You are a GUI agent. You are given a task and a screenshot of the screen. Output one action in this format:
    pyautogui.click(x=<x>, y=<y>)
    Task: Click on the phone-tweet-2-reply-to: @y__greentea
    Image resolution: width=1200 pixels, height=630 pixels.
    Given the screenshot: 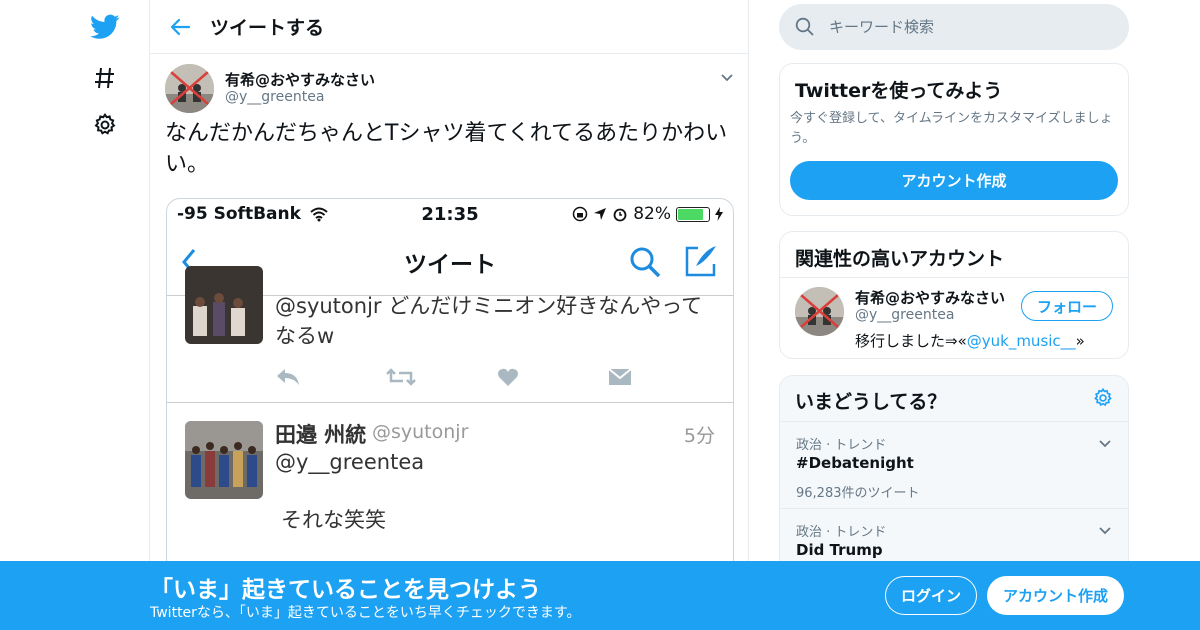 What is the action you would take?
    pyautogui.click(x=350, y=462)
    